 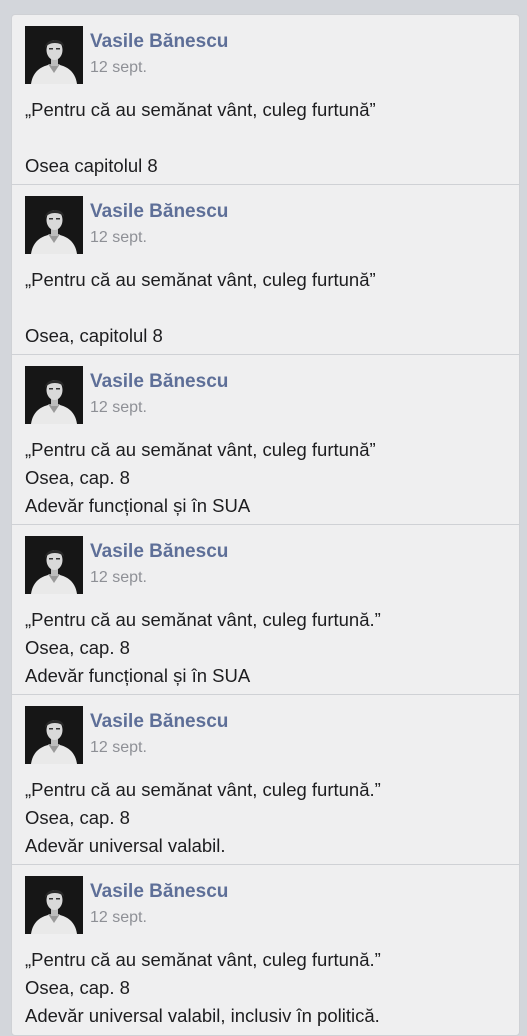 What do you see at coordinates (91, 165) in the screenshot?
I see `post-text-line: Osea capitolul 8` at bounding box center [91, 165].